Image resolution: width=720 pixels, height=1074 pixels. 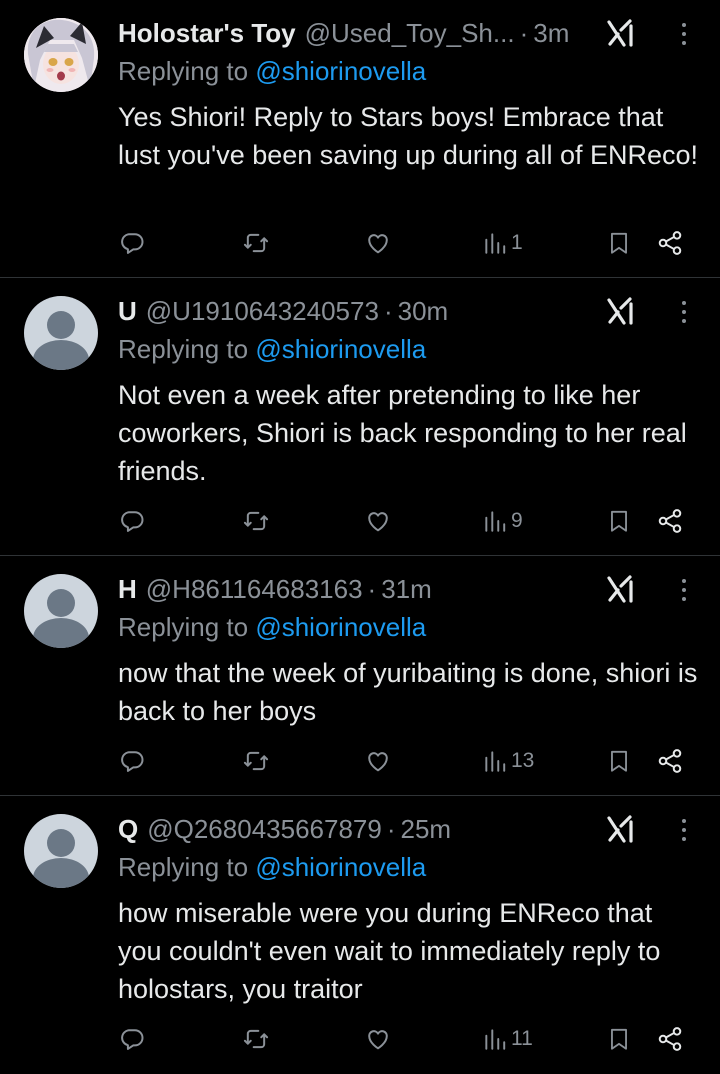 I want to click on views-count: 11, so click(x=522, y=1038).